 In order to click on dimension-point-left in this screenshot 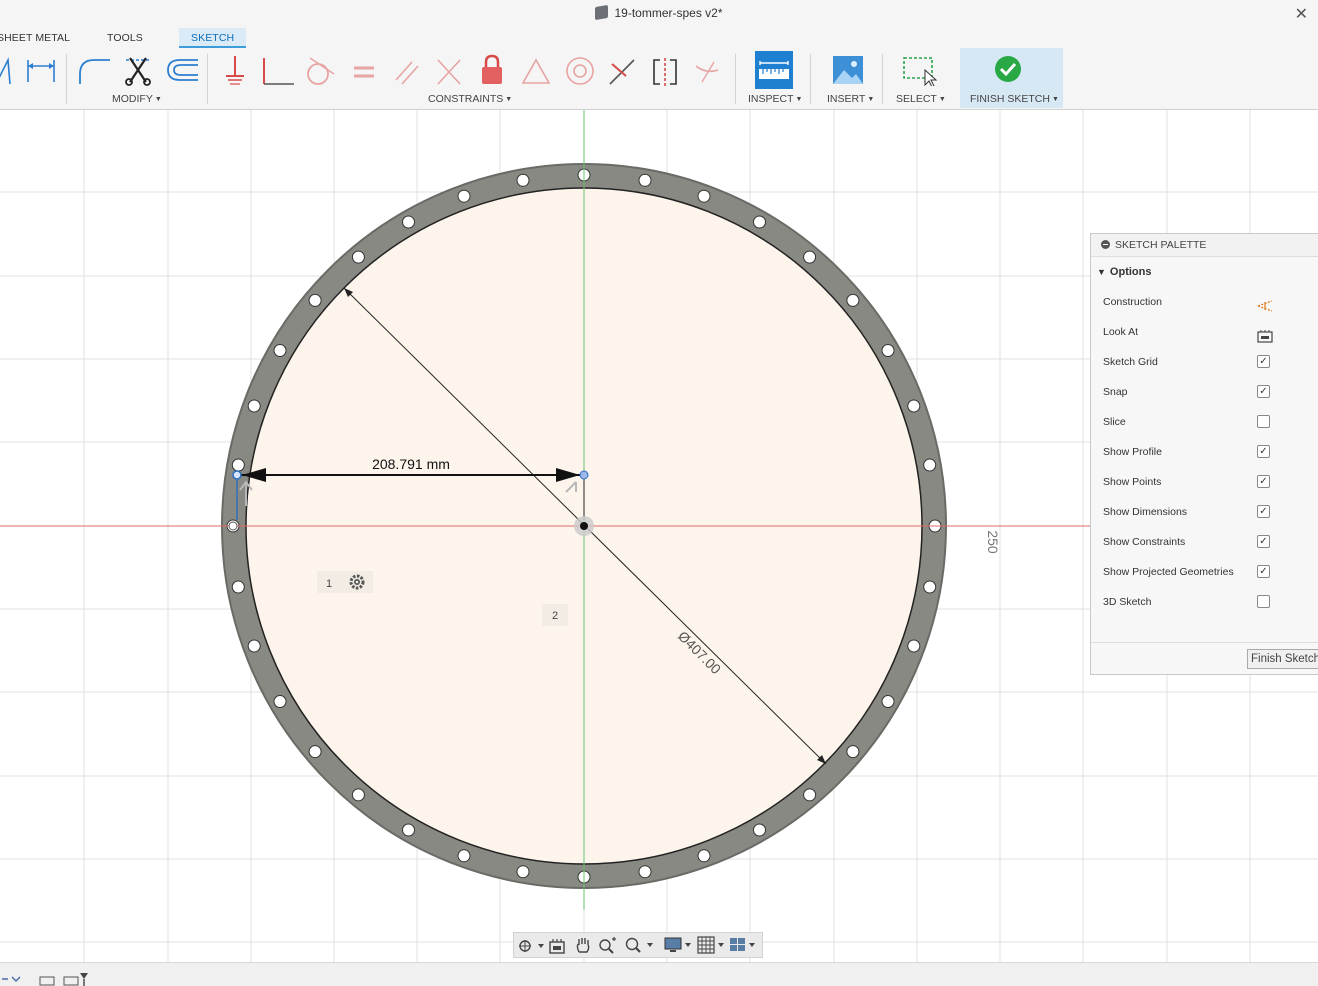, I will do `click(237, 475)`.